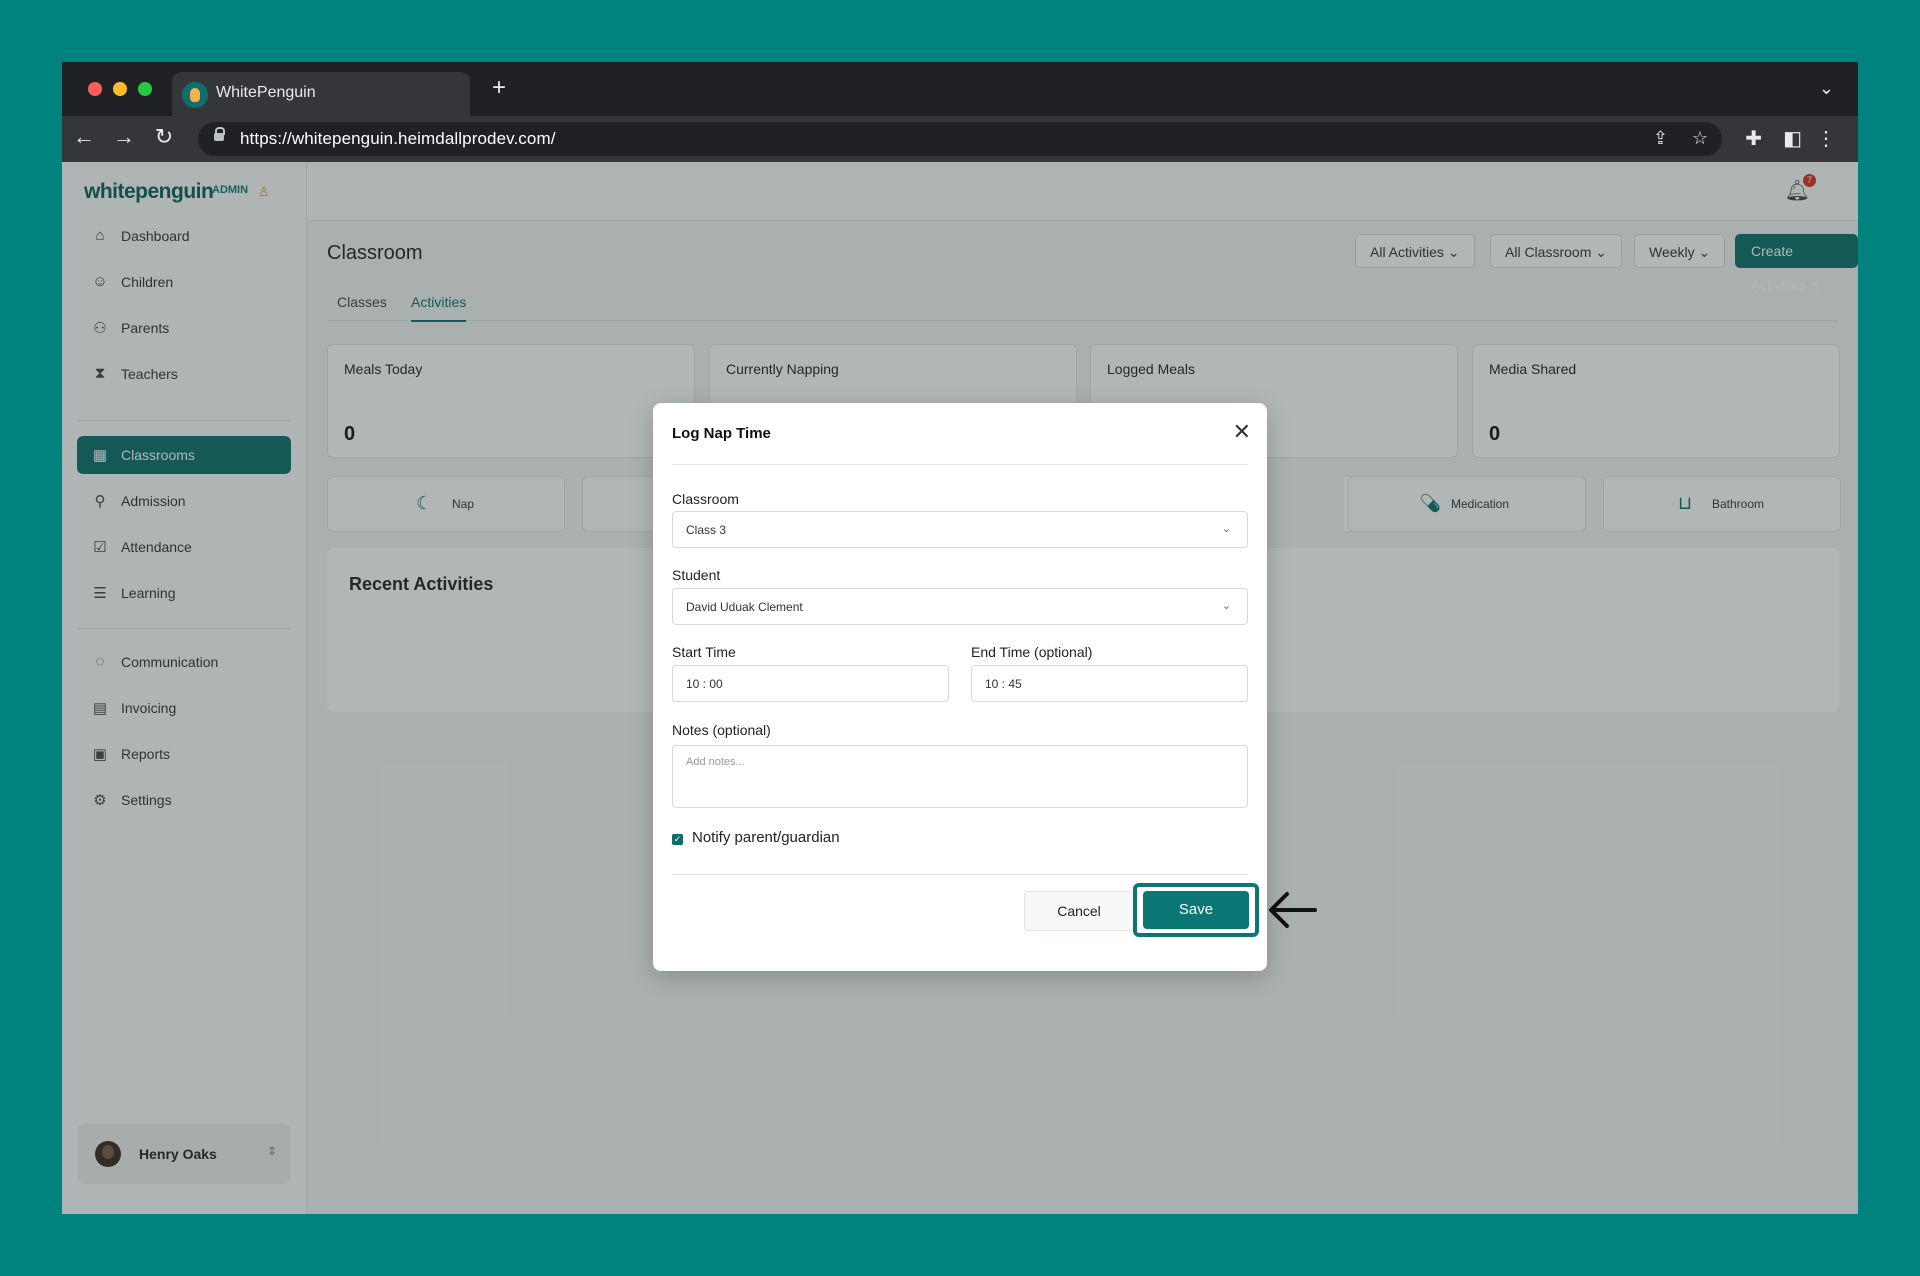  Describe the element at coordinates (124, 137) in the screenshot. I see `forward-arrow-icon: →` at that location.